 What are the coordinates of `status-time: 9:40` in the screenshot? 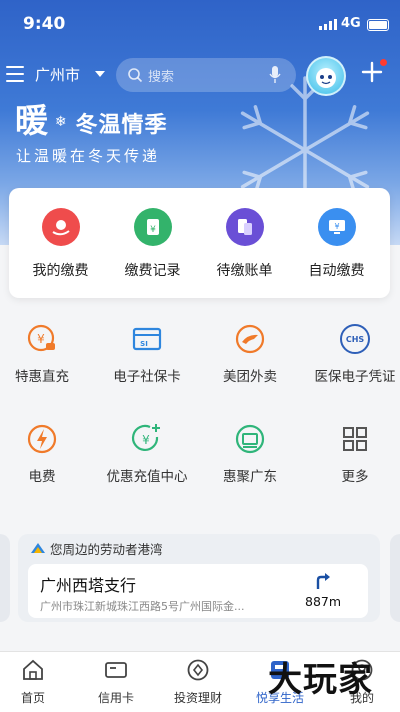 It's located at (44, 24).